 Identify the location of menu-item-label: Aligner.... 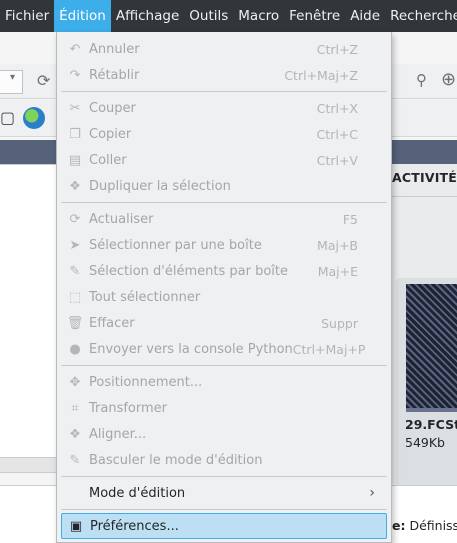
(118, 434).